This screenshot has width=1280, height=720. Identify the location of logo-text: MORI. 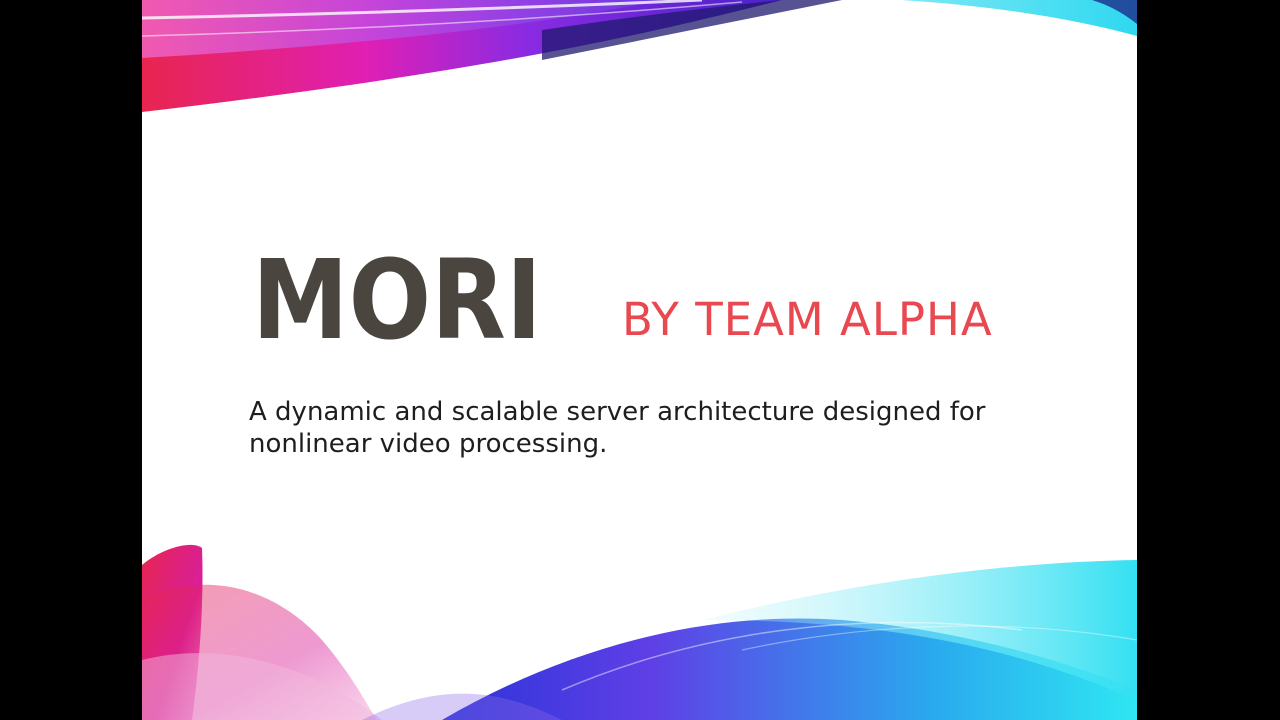
(397, 296).